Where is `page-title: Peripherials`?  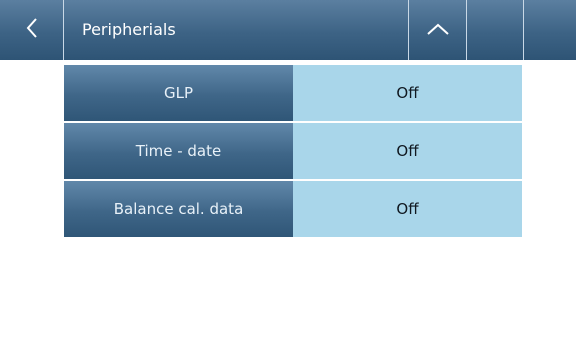 page-title: Peripherials is located at coordinates (129, 29).